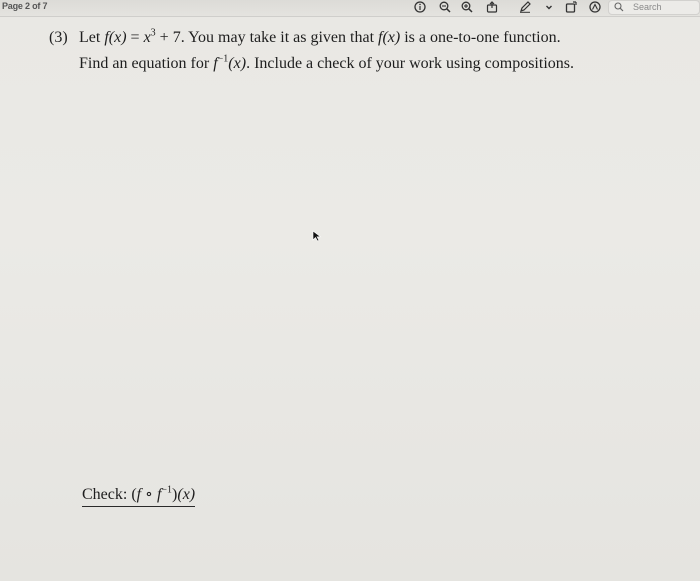 Image resolution: width=700 pixels, height=581 pixels. I want to click on window-icon, so click(571, 7).